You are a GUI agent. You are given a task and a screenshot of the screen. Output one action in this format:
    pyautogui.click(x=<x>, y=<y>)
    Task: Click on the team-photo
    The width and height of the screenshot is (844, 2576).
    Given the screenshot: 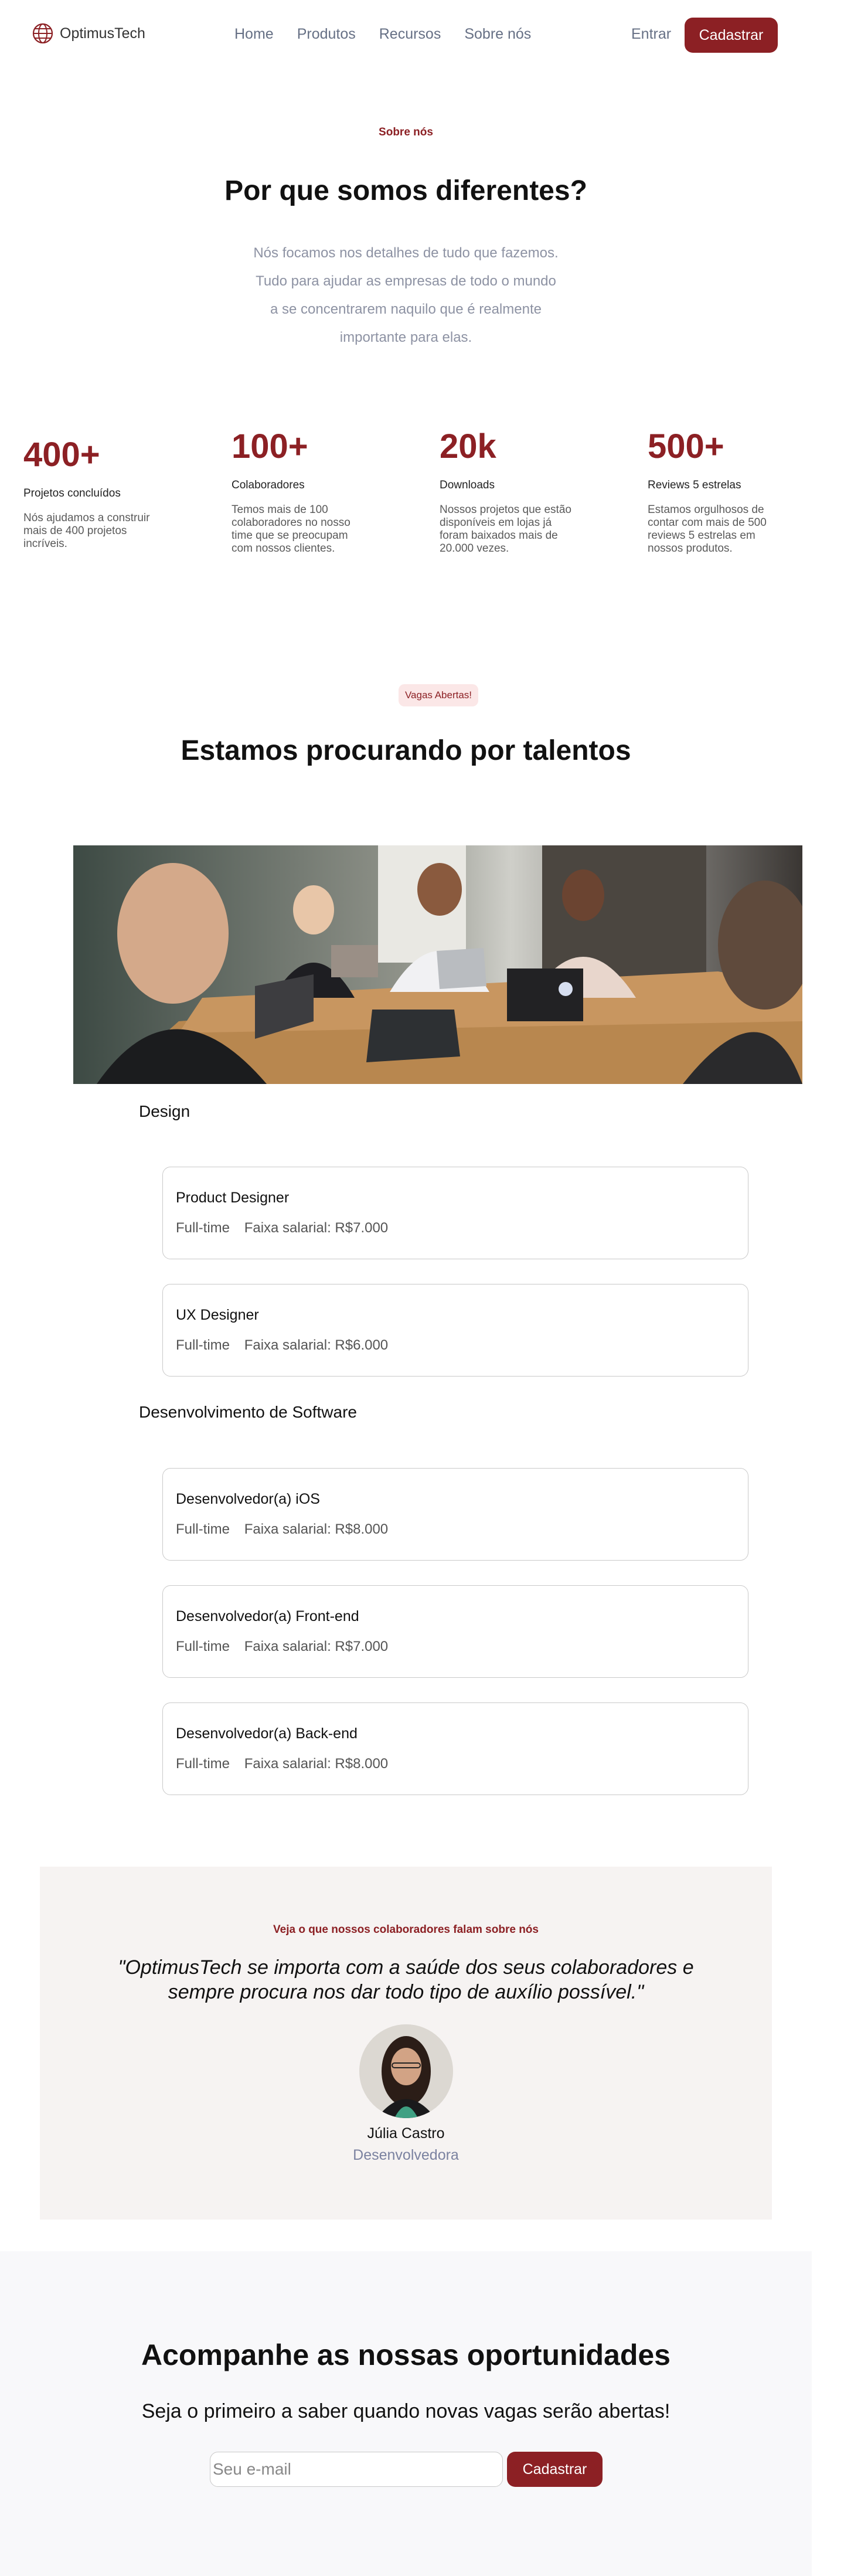 What is the action you would take?
    pyautogui.click(x=438, y=965)
    